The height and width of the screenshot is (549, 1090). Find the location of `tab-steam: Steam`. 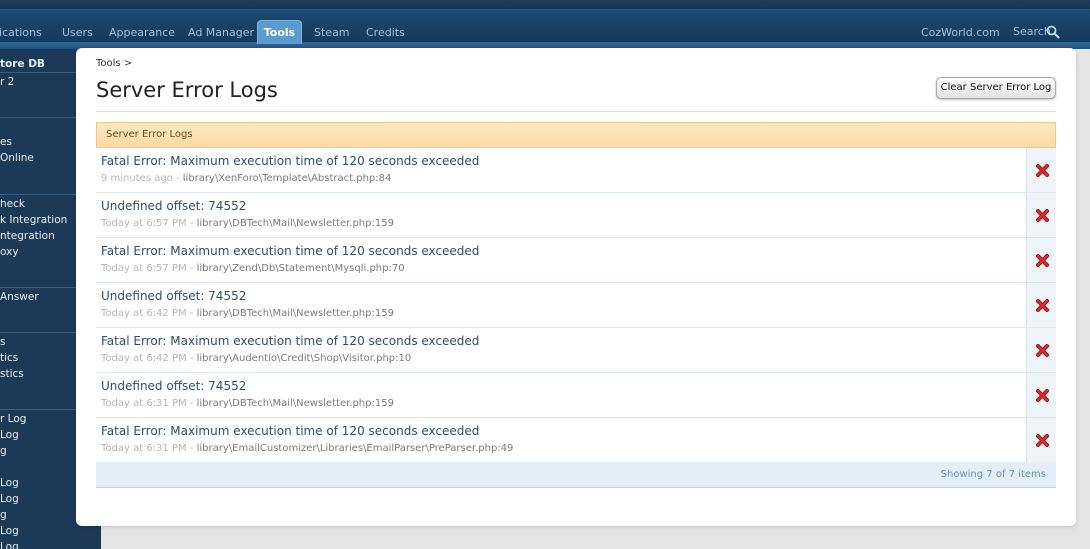

tab-steam: Steam is located at coordinates (332, 33).